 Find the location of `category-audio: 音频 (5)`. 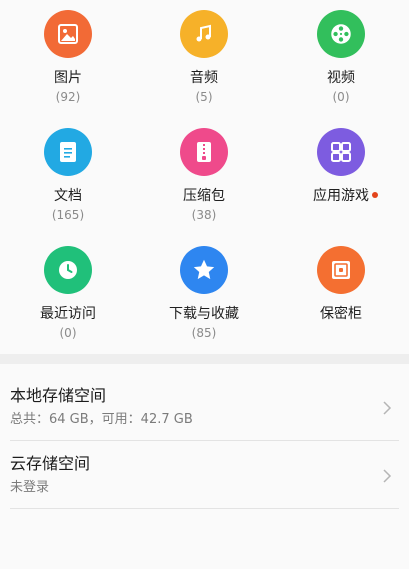

category-audio: 音频 (5) is located at coordinates (204, 59).